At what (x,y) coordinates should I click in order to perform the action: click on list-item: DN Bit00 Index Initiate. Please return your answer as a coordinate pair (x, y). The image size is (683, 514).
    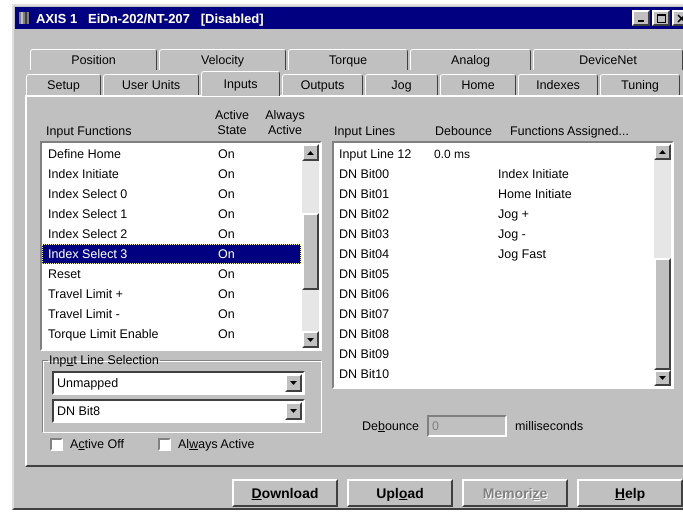
    Looking at the image, I should click on (493, 174).